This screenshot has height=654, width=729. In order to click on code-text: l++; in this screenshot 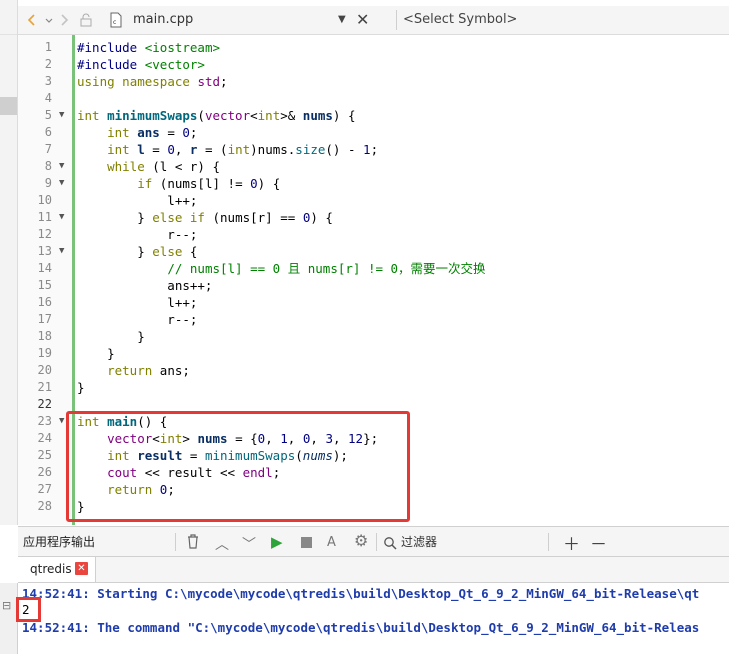, I will do `click(137, 302)`.